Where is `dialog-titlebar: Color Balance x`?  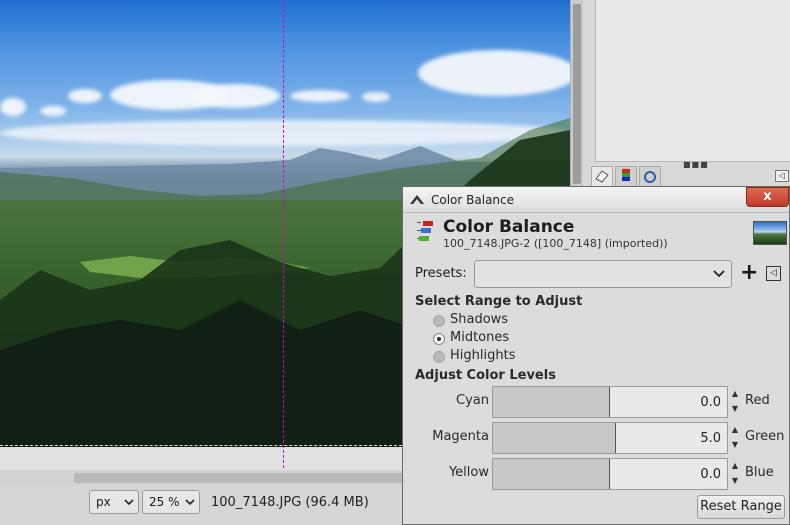 dialog-titlebar: Color Balance x is located at coordinates (596, 200).